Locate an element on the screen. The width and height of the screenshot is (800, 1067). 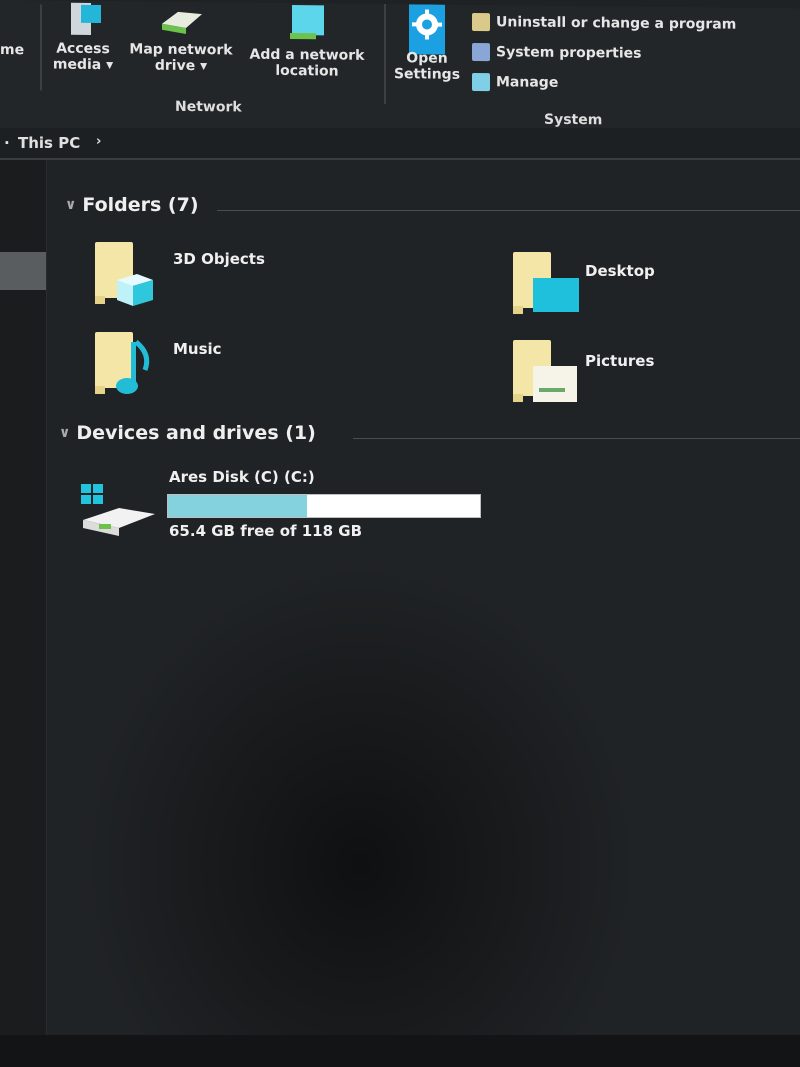
devices-section-header: ∨ Devices and drives (1) is located at coordinates (187, 433).